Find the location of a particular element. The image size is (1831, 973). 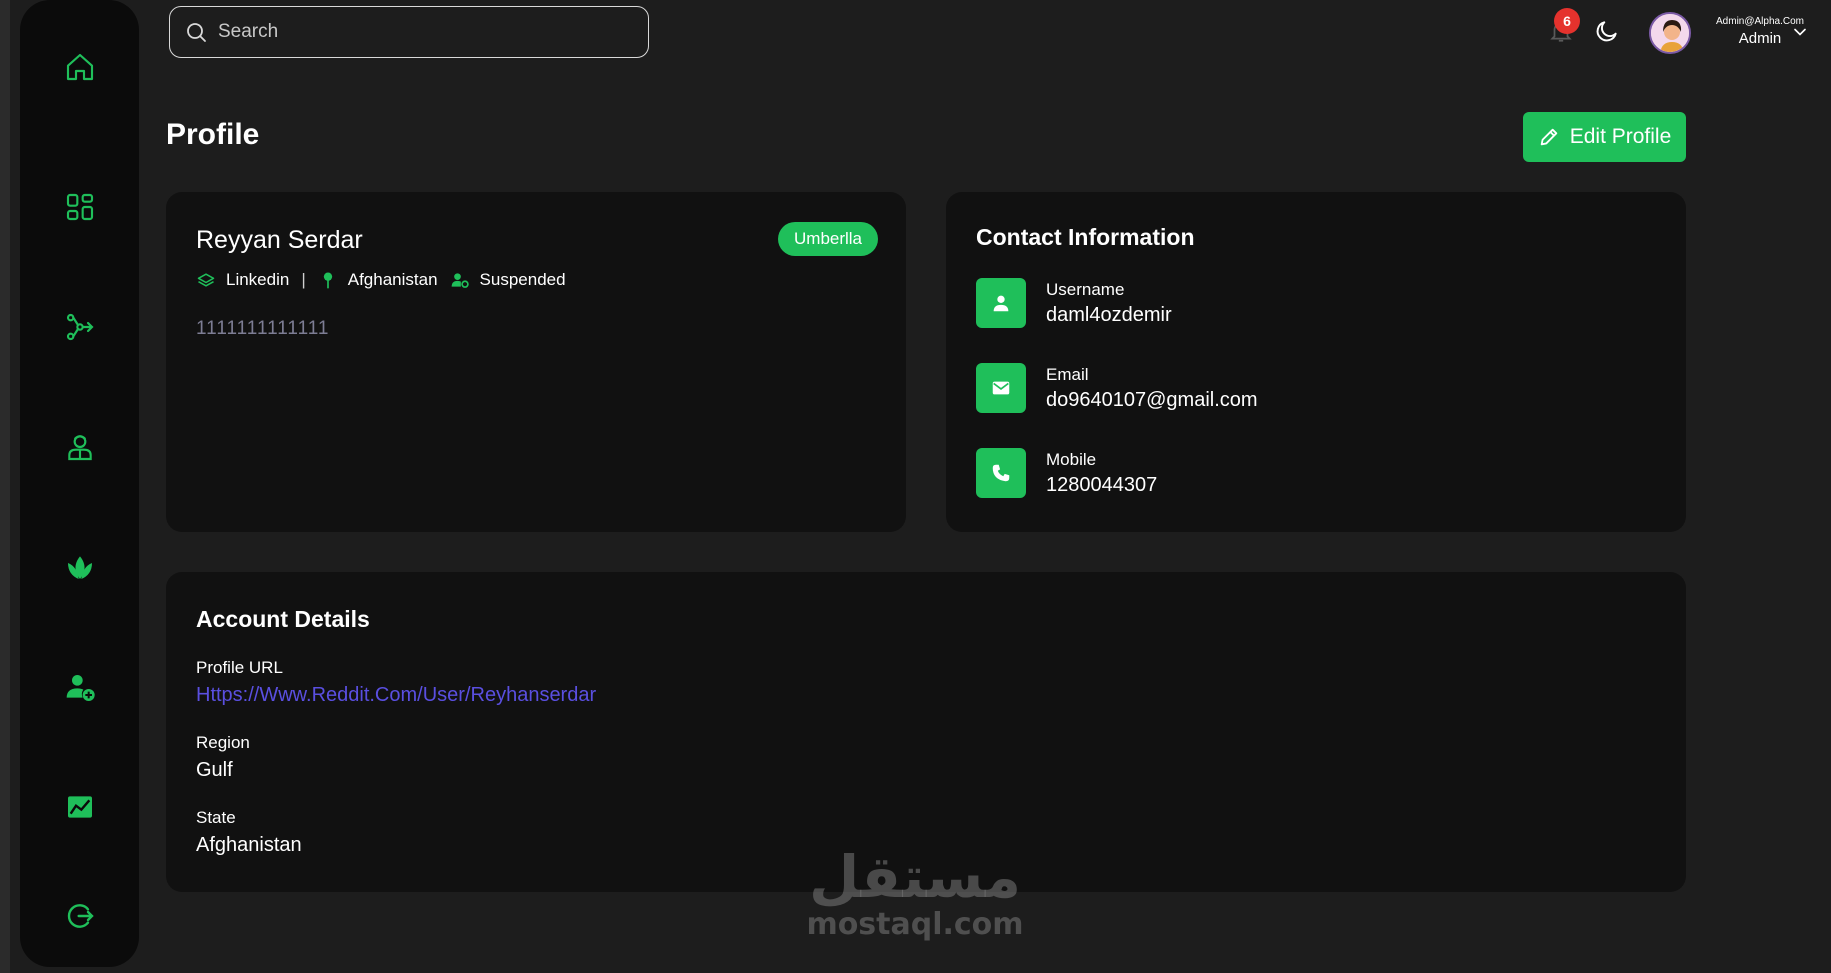

account-title: Account Details is located at coordinates (283, 619).